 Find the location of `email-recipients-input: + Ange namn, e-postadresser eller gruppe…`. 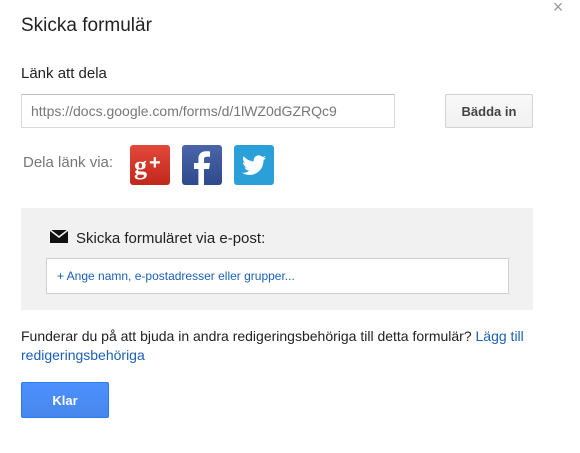

email-recipients-input: + Ange namn, e-postadresser eller gruppe… is located at coordinates (277, 276).